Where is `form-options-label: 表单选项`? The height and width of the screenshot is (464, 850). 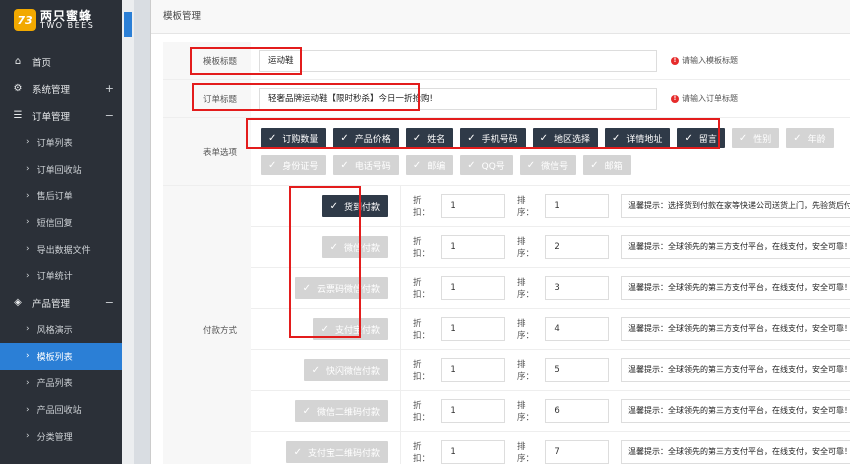
form-options-label: 表单选项 is located at coordinates (207, 151).